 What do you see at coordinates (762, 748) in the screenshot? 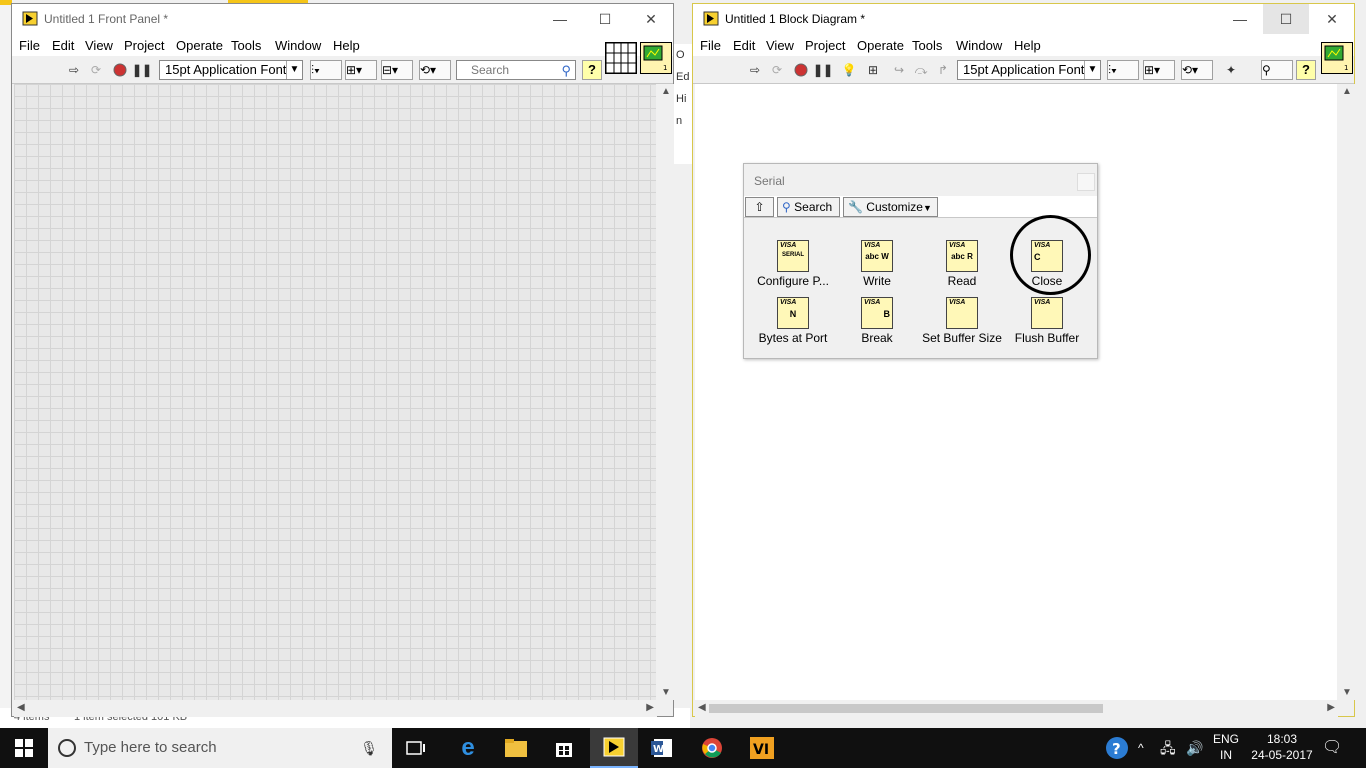
I see `vi-file-icon: VI` at bounding box center [762, 748].